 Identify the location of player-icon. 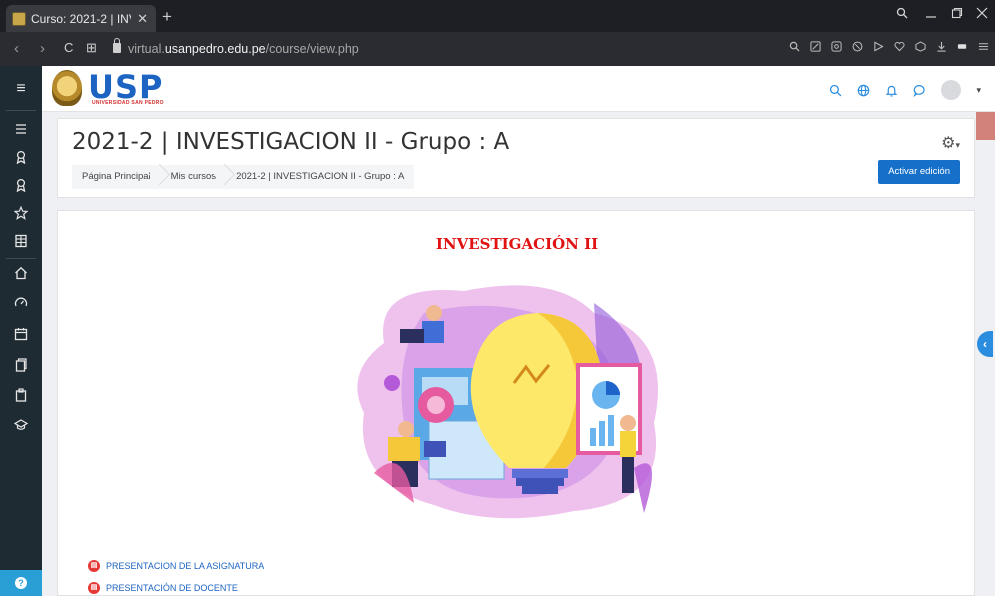
(878, 46).